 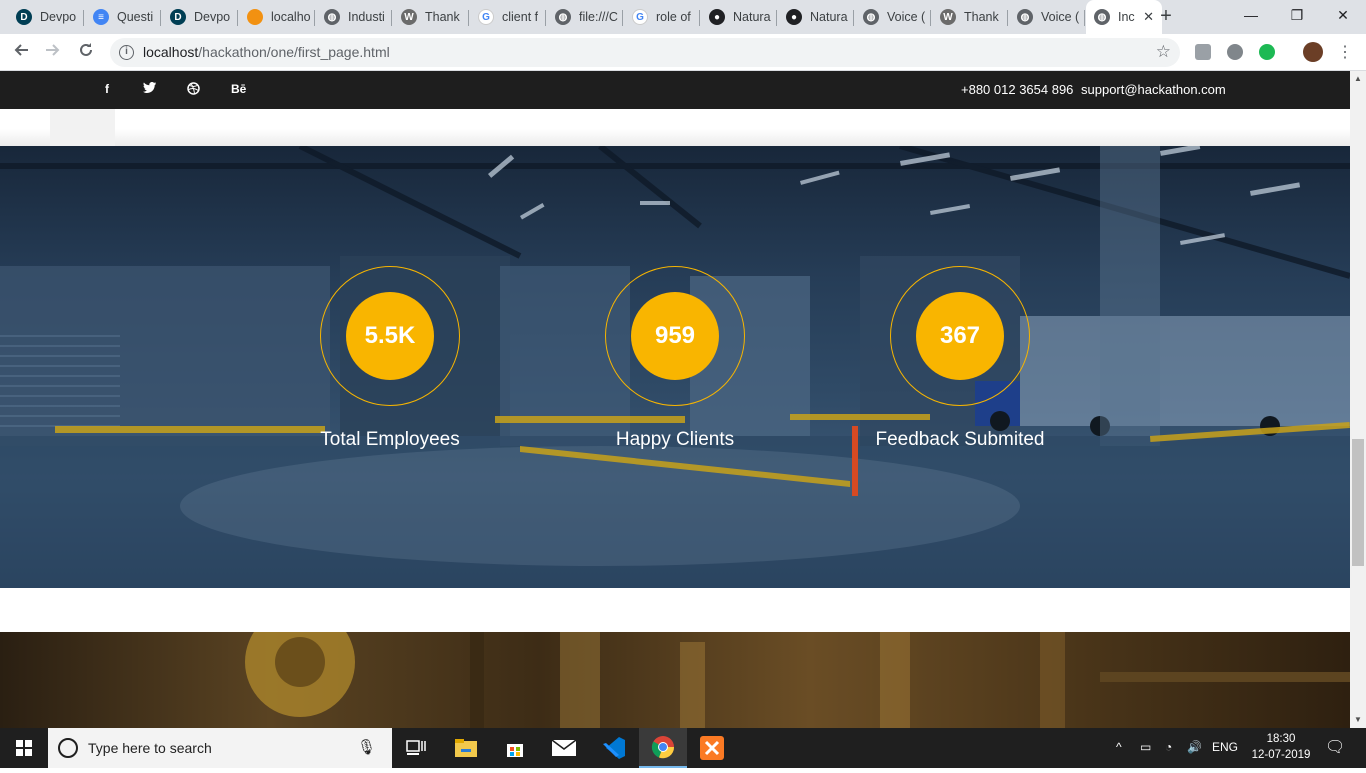 I want to click on behance-icon: Bē, so click(x=238, y=89).